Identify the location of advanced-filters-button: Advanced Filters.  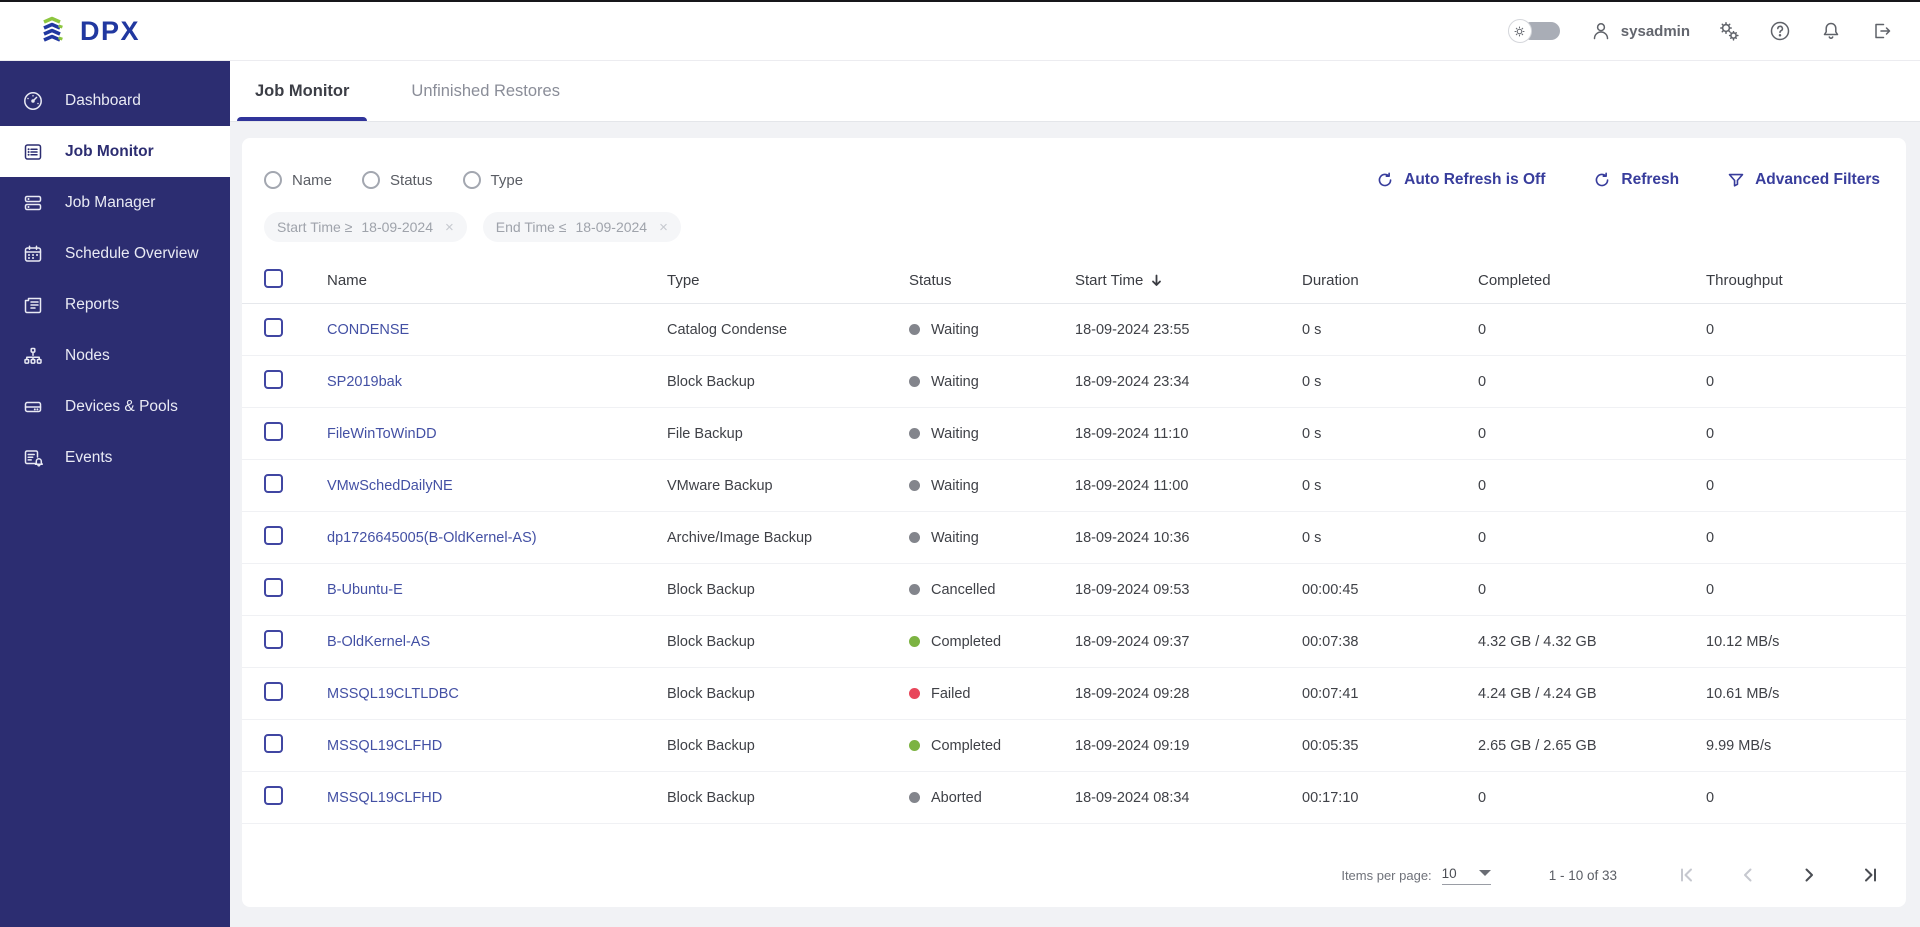
(1803, 180).